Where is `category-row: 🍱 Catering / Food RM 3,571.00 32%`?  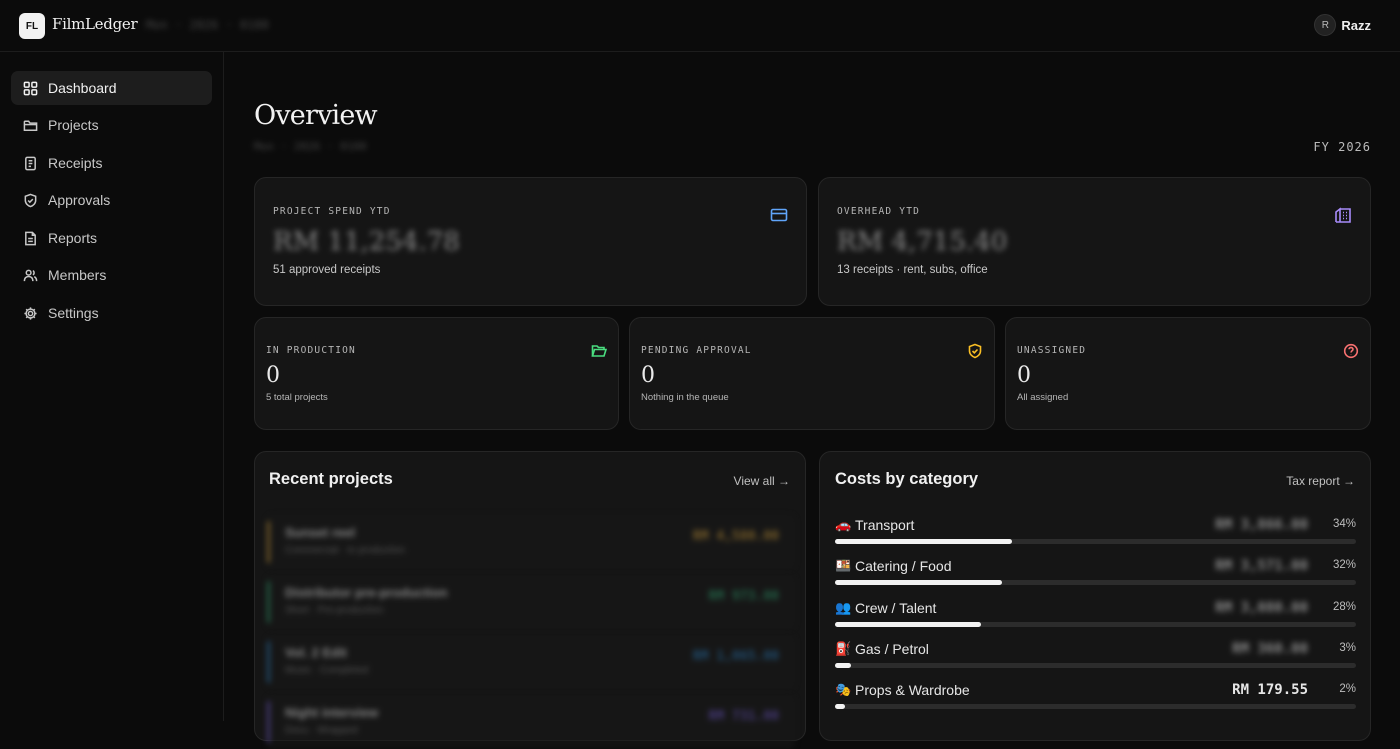
category-row: 🍱 Catering / Food RM 3,571.00 32% is located at coordinates (1095, 577).